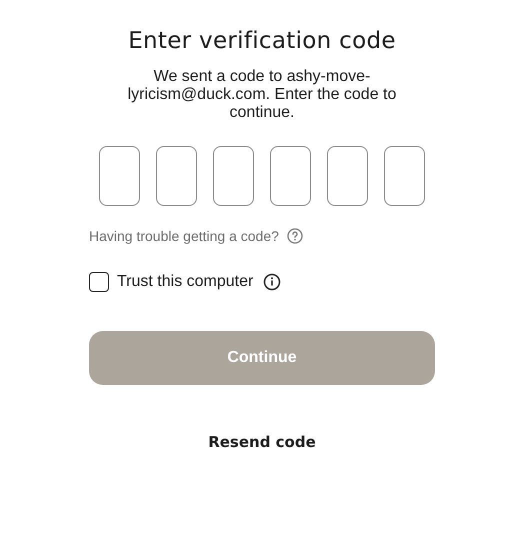 This screenshot has width=524, height=542. What do you see at coordinates (262, 442) in the screenshot?
I see `resend-code-link: Resend code` at bounding box center [262, 442].